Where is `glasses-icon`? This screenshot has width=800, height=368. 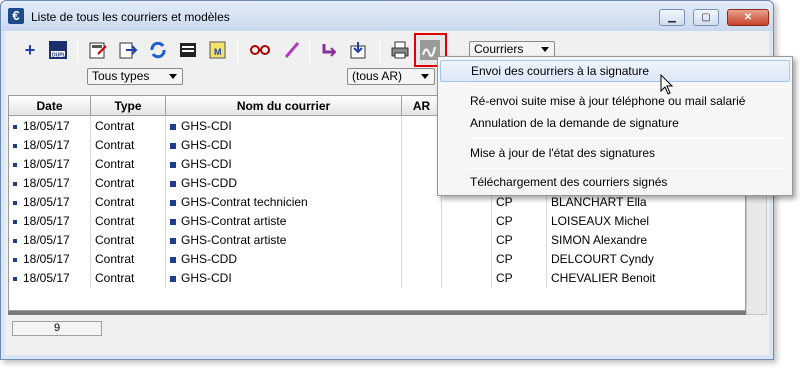 glasses-icon is located at coordinates (260, 50).